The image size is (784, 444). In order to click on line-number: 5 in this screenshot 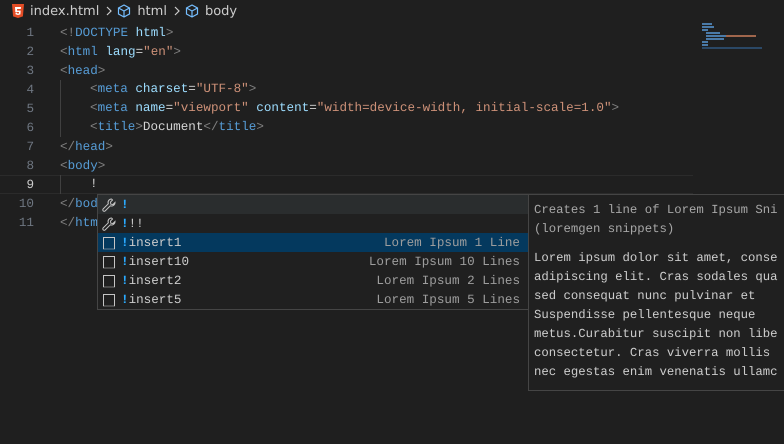, I will do `click(29, 109)`.